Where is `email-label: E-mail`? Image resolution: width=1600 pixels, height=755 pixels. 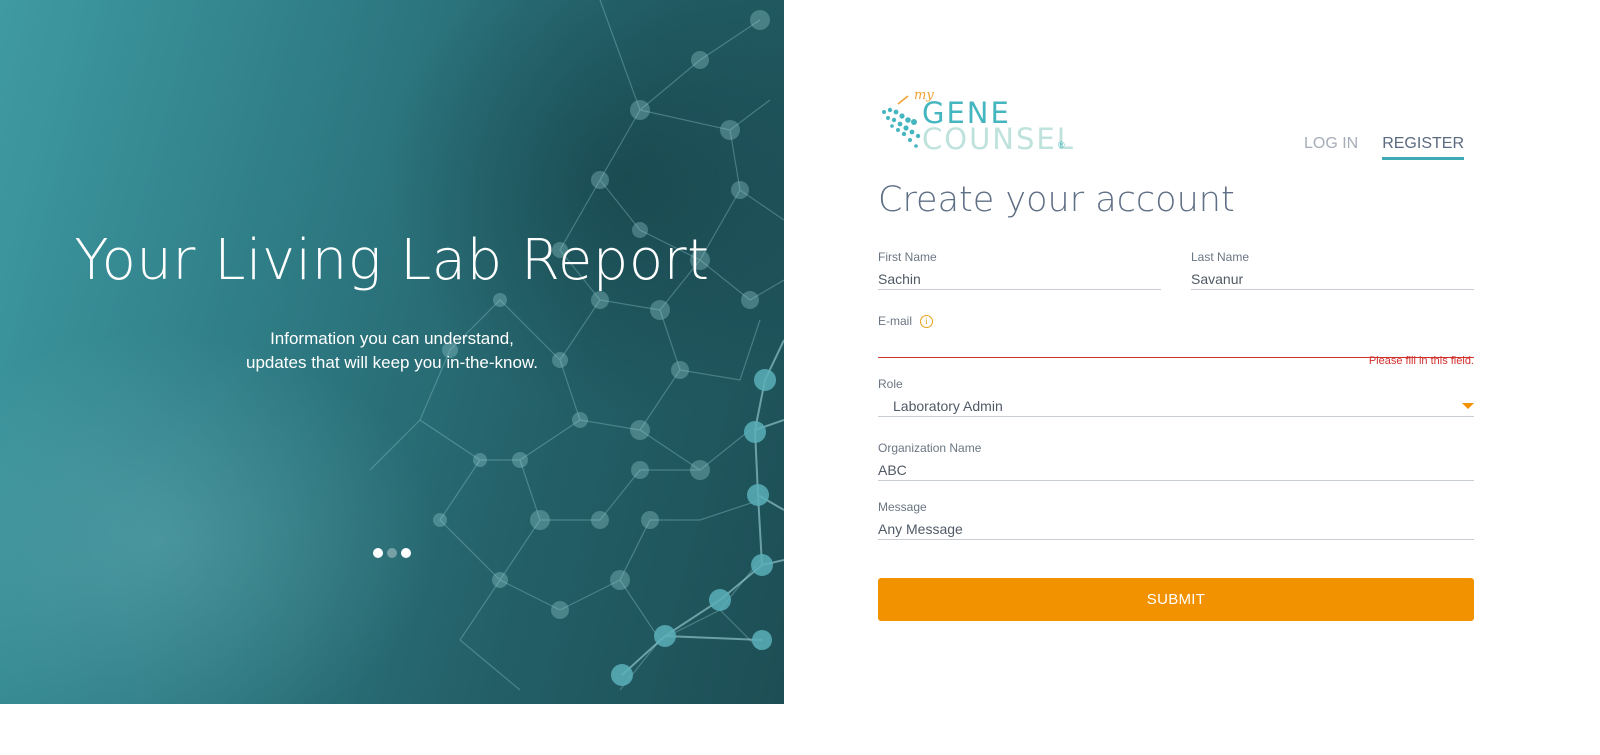
email-label: E-mail is located at coordinates (895, 321).